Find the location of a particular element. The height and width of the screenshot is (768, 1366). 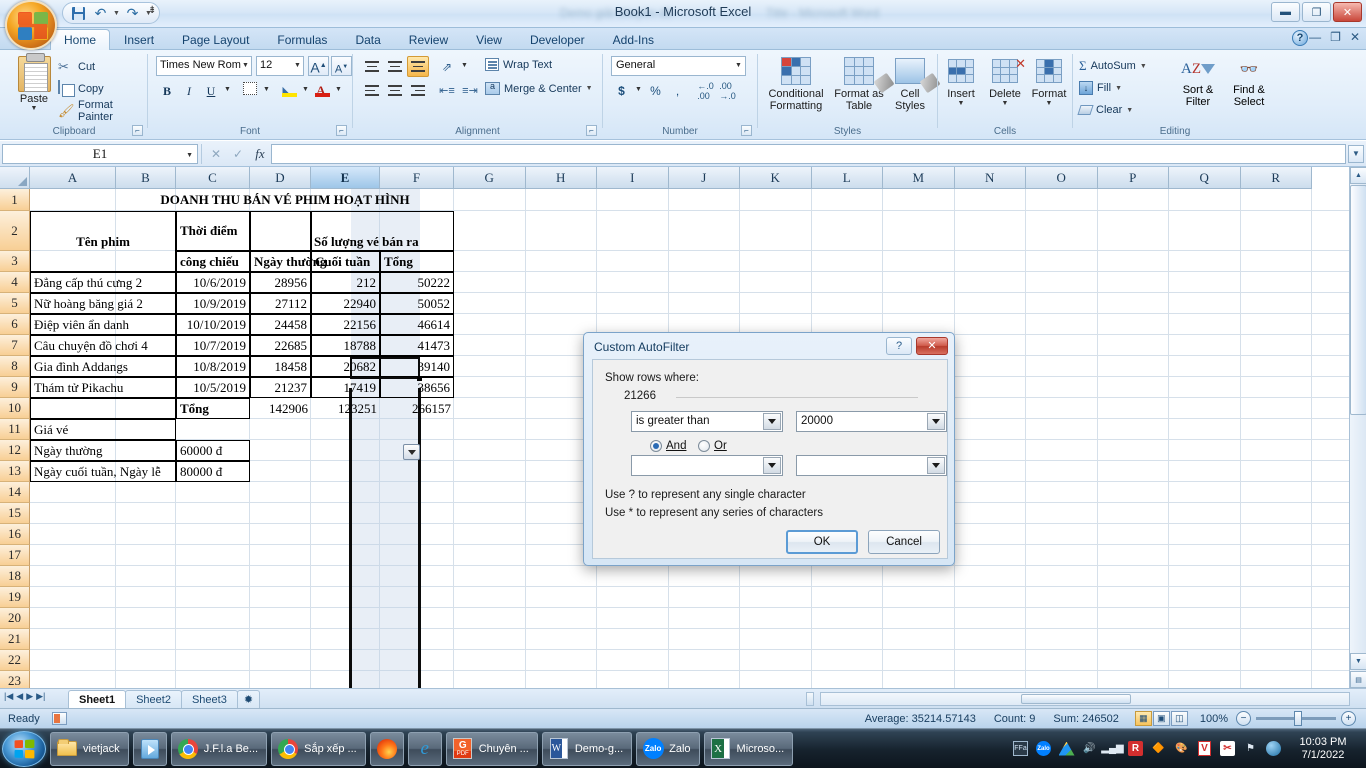

cell-release-date: 10/8/2019 is located at coordinates (213, 366).